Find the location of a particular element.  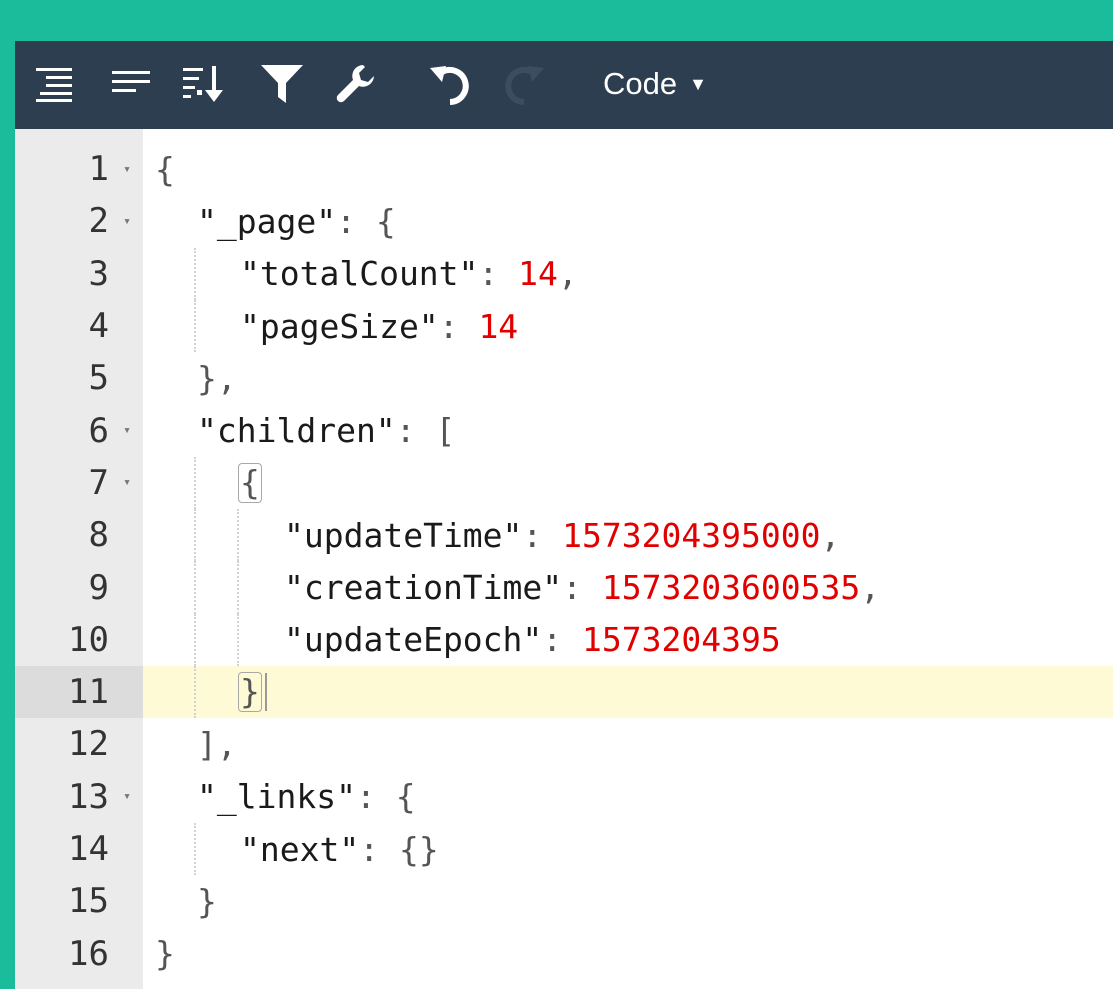

text-cursor is located at coordinates (265, 692).